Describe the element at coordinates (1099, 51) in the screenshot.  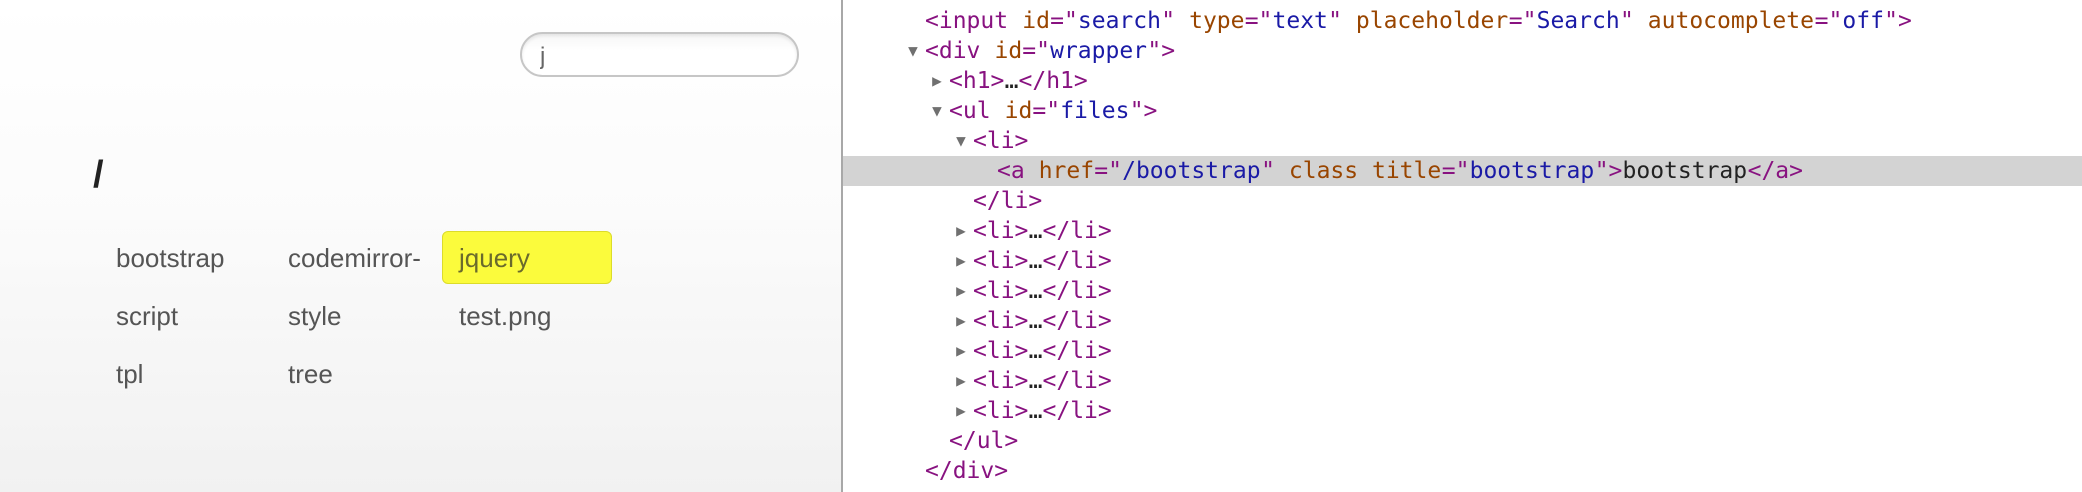
I see `dom-token-val: wrapper` at that location.